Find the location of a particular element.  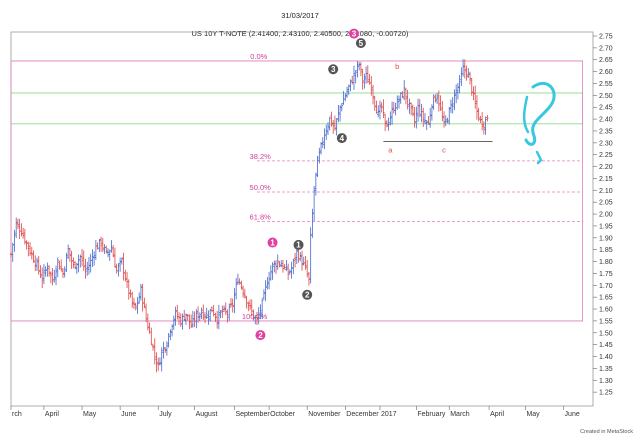

y-tick-label: 1.85 is located at coordinates (606, 250).